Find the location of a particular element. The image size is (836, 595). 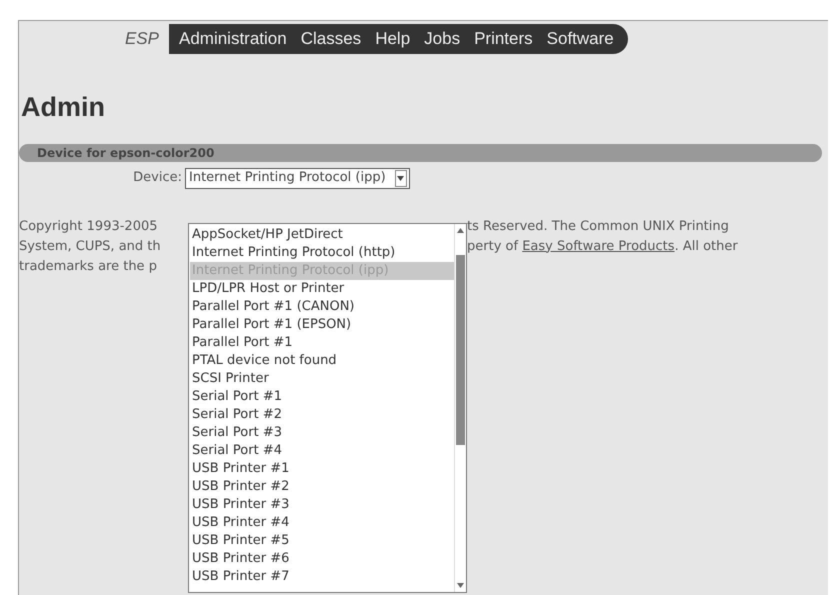

dropdown-option: AppSocket/HP JetDirect is located at coordinates (322, 235).